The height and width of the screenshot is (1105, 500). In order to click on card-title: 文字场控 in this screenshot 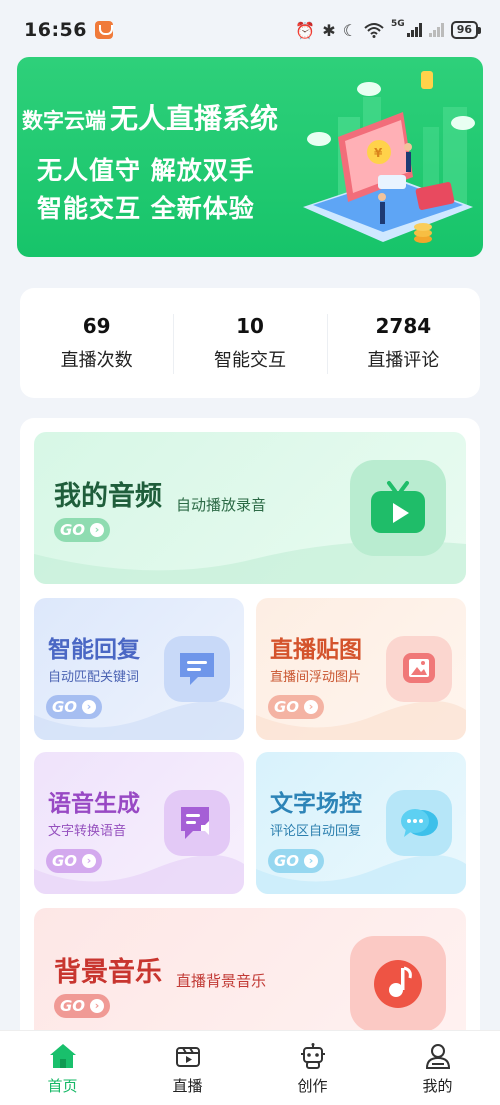, I will do `click(316, 804)`.